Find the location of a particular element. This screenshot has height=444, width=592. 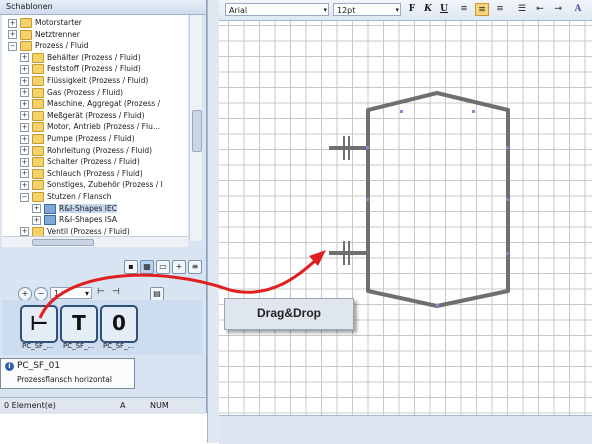

drag-drop-text: Drag&Drop is located at coordinates (288, 313).